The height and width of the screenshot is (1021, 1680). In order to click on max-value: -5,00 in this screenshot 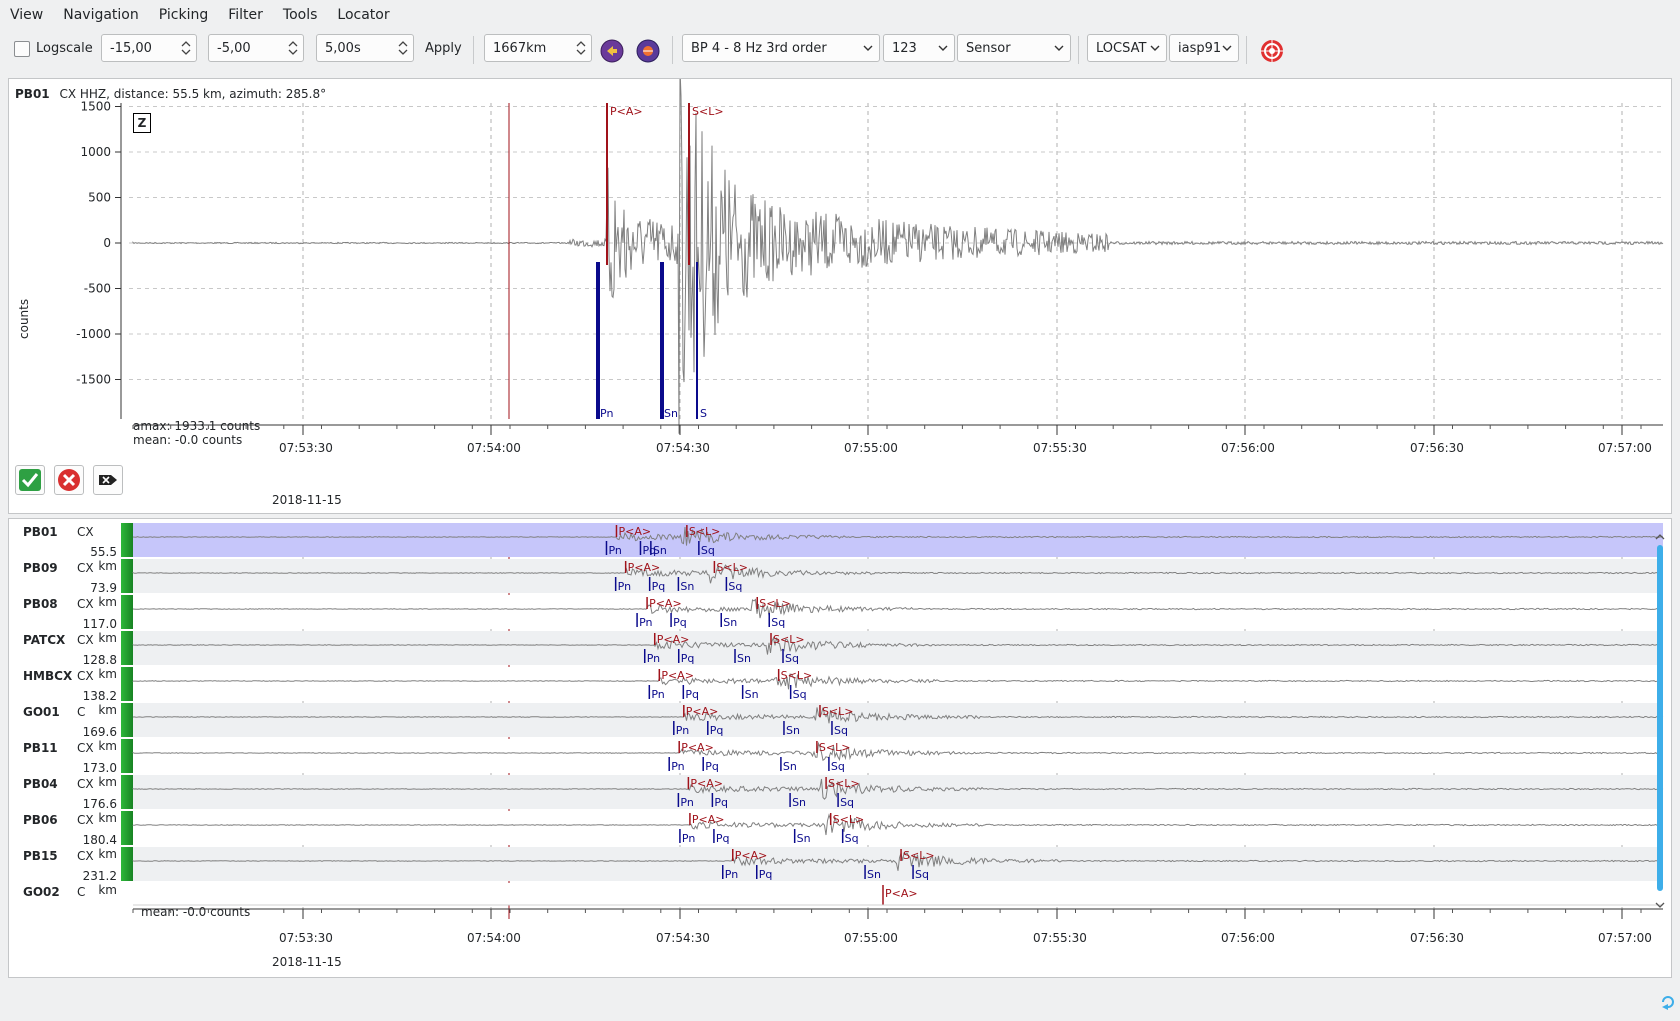, I will do `click(234, 48)`.